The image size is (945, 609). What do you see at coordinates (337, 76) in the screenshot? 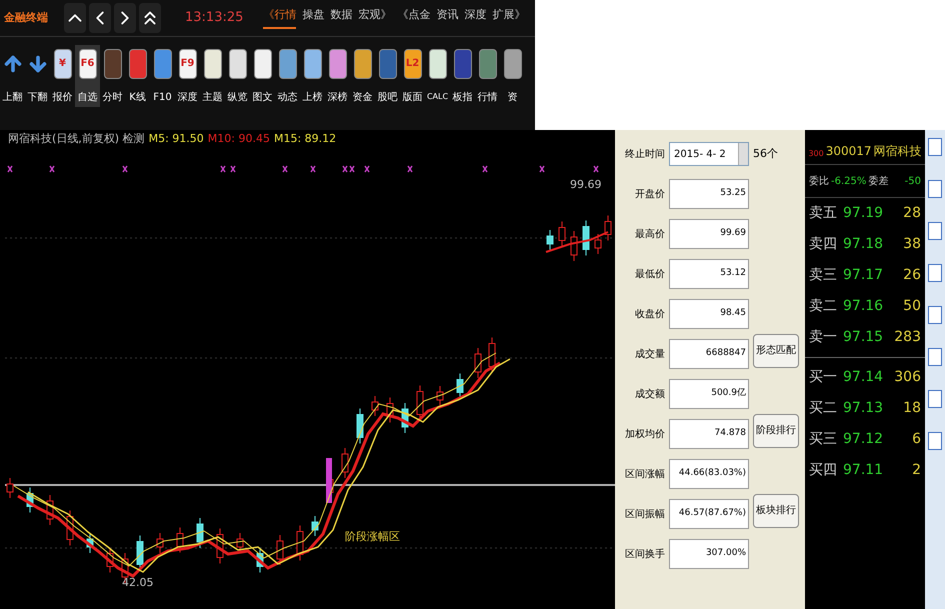
I see `toolbar-button: 深榜` at bounding box center [337, 76].